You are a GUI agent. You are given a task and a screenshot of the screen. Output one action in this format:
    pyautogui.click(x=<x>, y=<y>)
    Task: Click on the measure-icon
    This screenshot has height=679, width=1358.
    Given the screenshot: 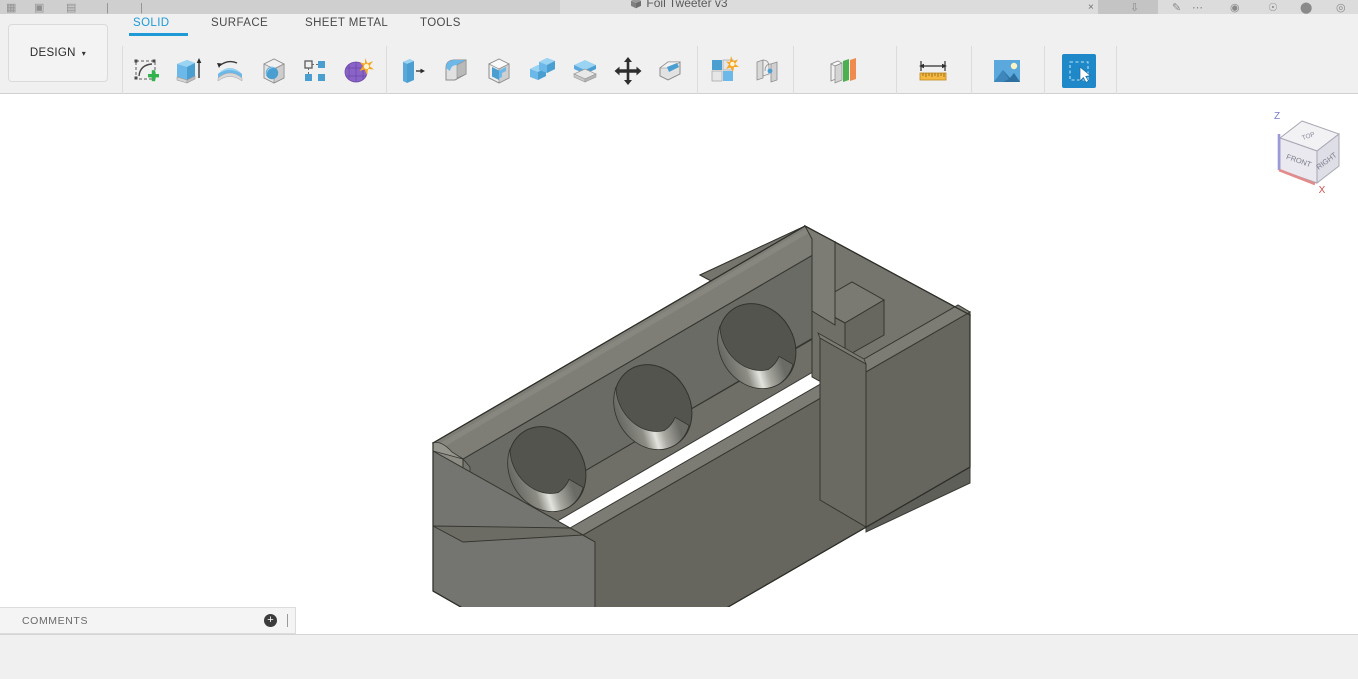 What is the action you would take?
    pyautogui.click(x=933, y=71)
    